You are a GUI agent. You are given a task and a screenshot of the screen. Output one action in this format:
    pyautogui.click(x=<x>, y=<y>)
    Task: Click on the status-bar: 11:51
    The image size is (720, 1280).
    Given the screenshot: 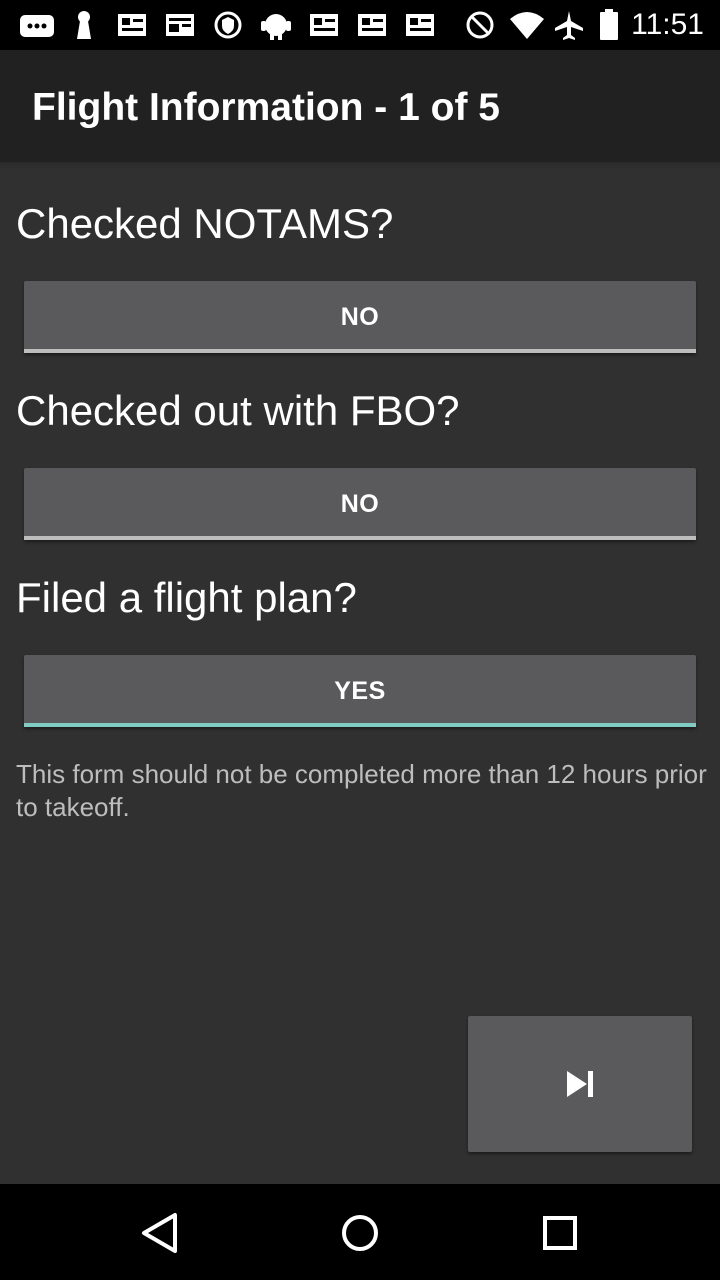 What is the action you would take?
    pyautogui.click(x=360, y=25)
    